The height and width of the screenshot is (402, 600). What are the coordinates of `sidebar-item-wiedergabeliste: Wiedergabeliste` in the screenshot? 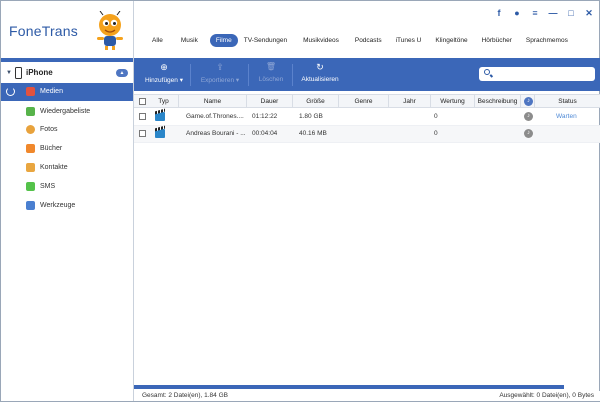 It's located at (67, 112).